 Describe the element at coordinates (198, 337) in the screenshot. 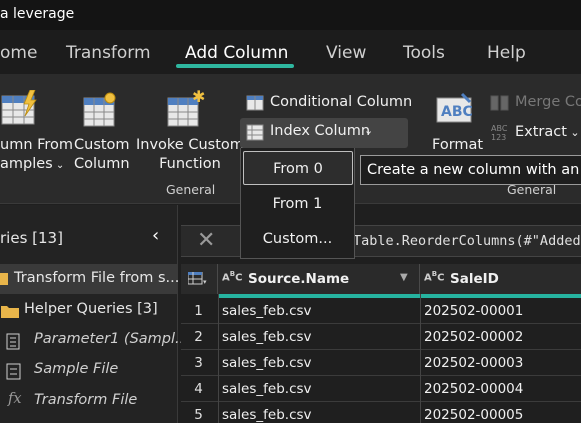

I see `row-number: 2` at that location.